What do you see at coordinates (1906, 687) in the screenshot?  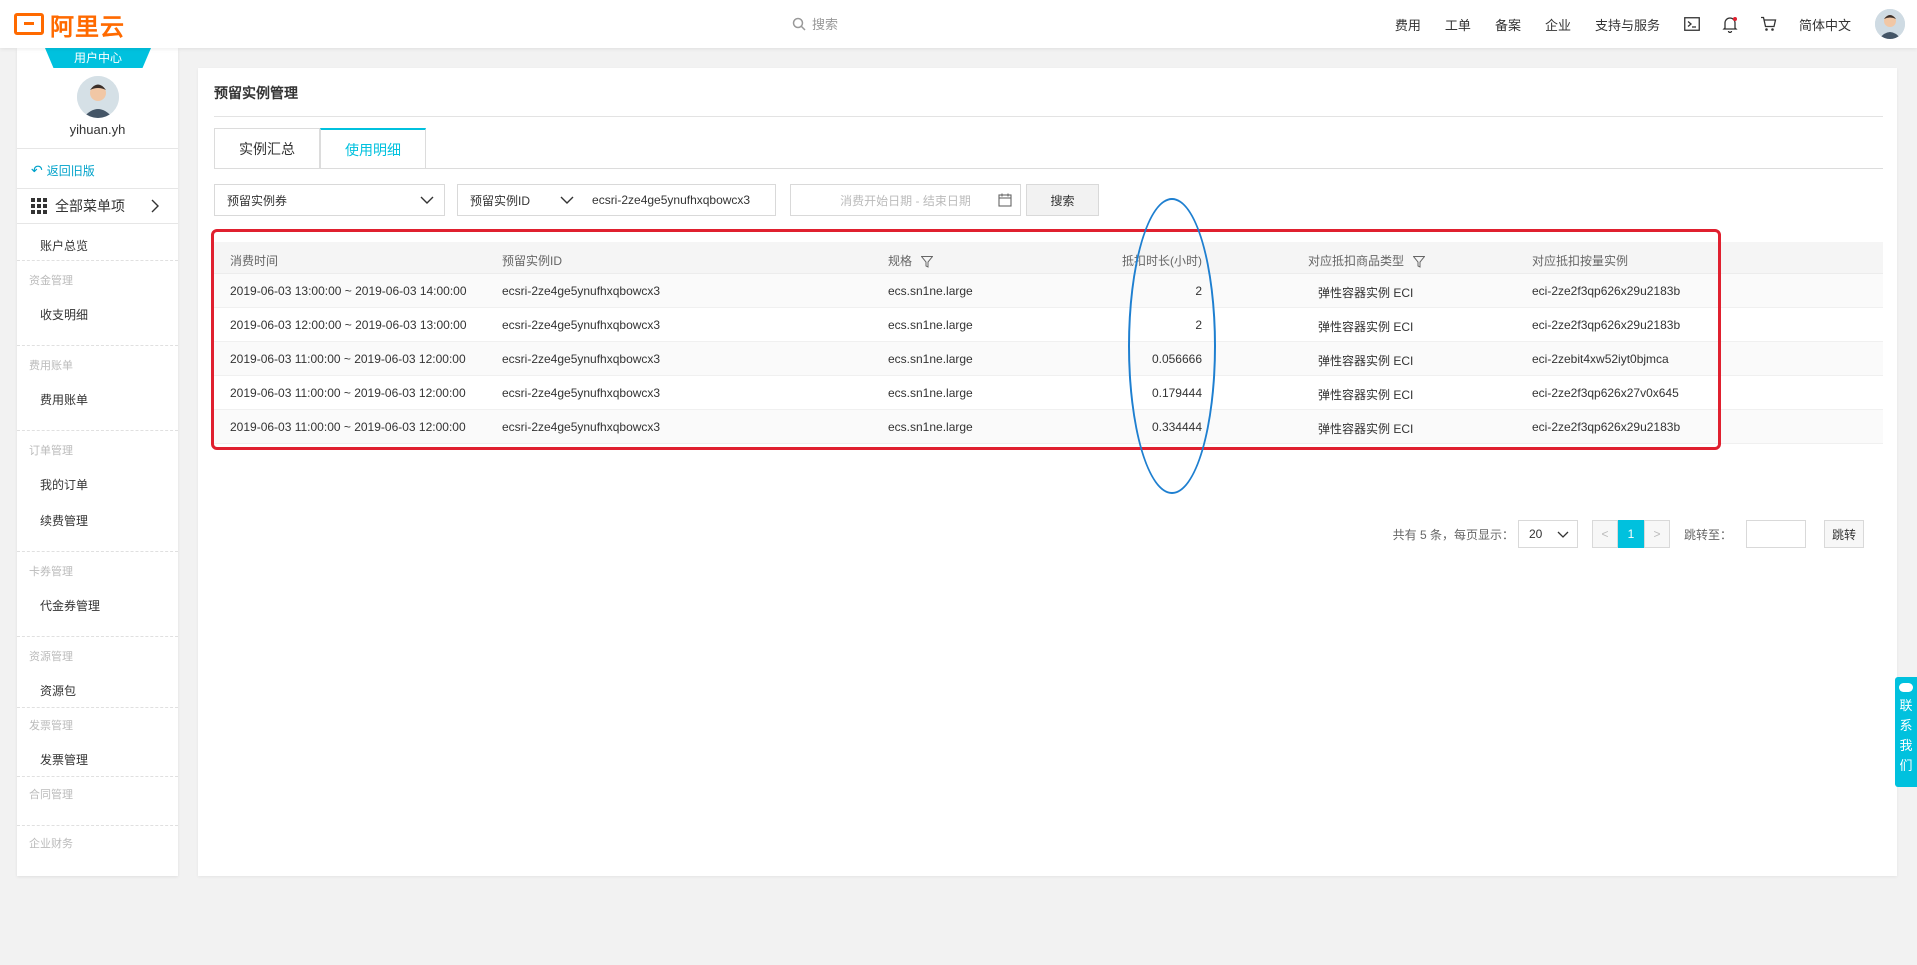 I see `chat-icon` at bounding box center [1906, 687].